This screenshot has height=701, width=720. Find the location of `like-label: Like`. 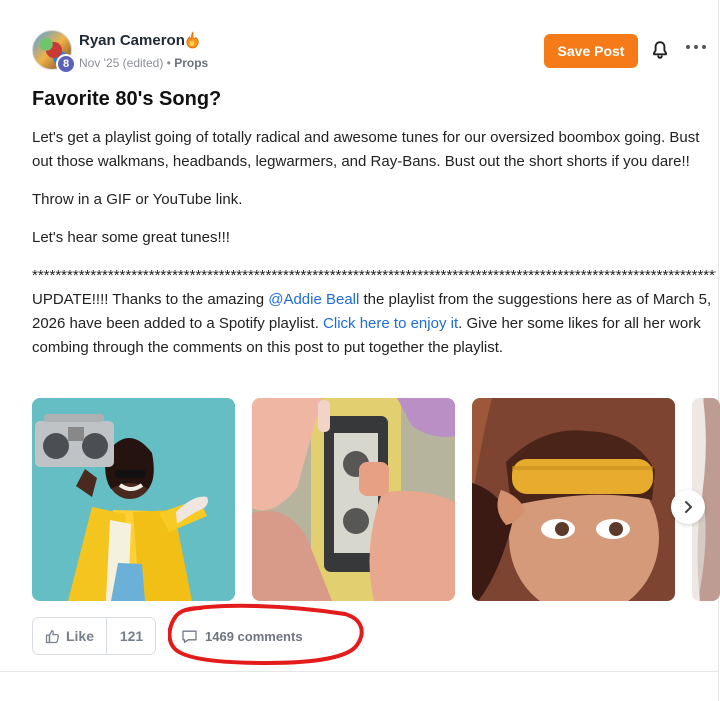

like-label: Like is located at coordinates (79, 636).